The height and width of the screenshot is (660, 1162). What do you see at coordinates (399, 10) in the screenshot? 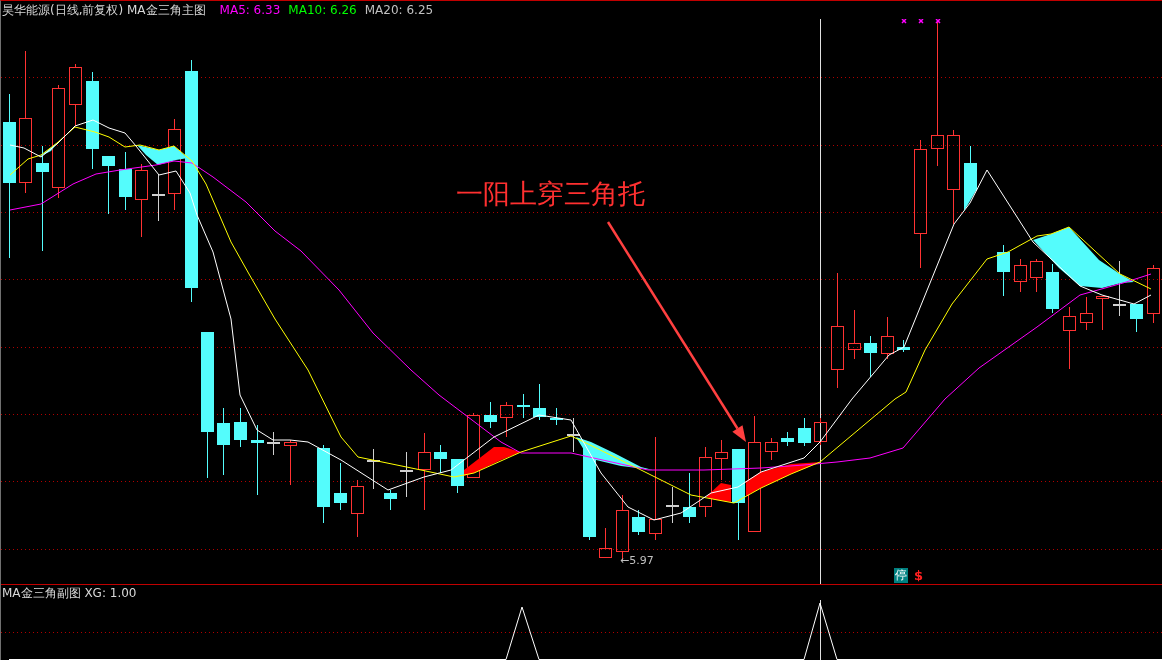
I see `indicator-value: MA20: 6.25` at bounding box center [399, 10].